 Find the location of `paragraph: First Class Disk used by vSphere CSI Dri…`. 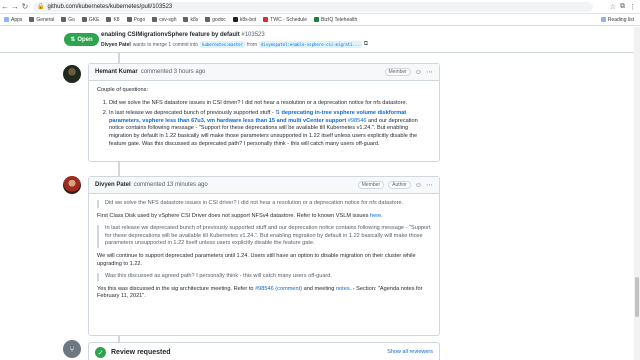

paragraph: First Class Disk used by vSphere CSI Dri… is located at coordinates (240, 215).